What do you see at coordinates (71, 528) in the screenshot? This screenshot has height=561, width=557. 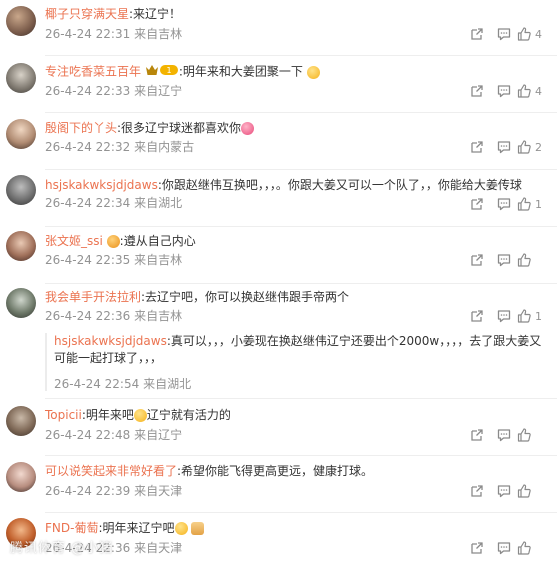 I see `username: FND-葡萄` at bounding box center [71, 528].